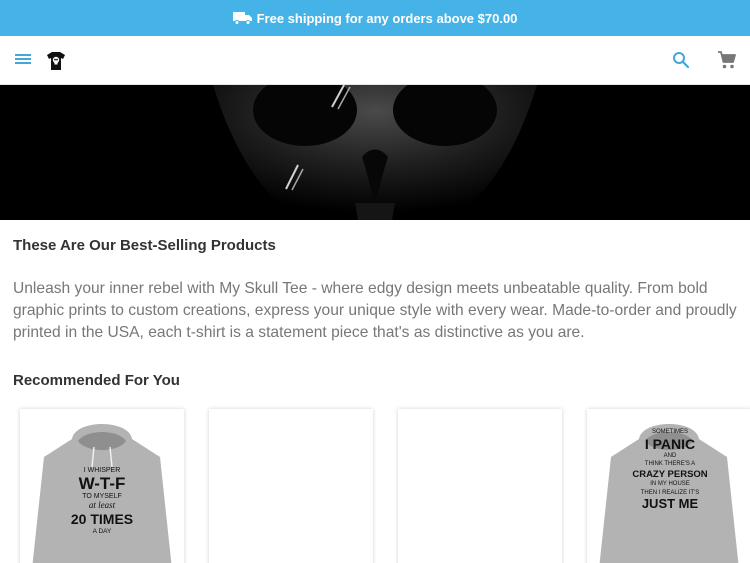  I want to click on print-line: JUST ME, so click(670, 503).